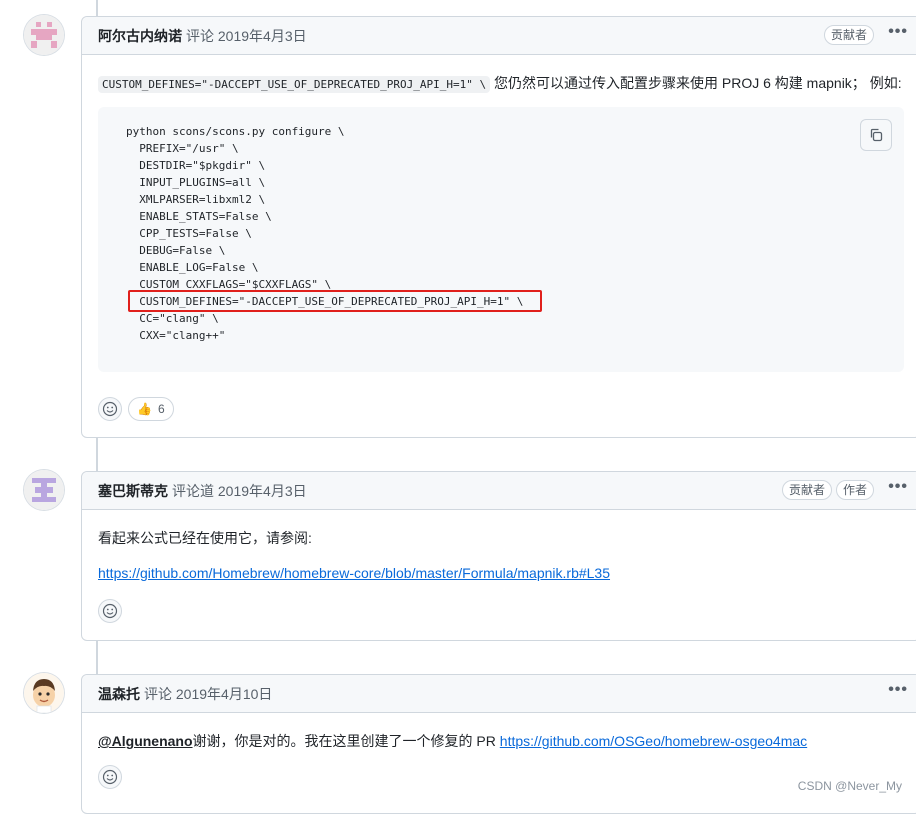 The width and height of the screenshot is (916, 814). I want to click on thumbs-up-reaction: 👍 6, so click(151, 409).